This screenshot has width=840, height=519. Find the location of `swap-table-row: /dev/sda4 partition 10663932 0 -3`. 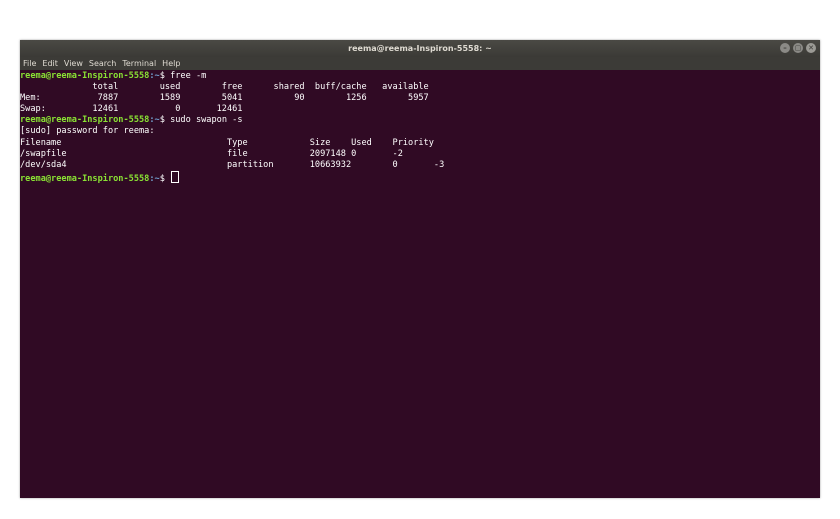

swap-table-row: /dev/sda4 partition 10663932 0 -3 is located at coordinates (232, 164).